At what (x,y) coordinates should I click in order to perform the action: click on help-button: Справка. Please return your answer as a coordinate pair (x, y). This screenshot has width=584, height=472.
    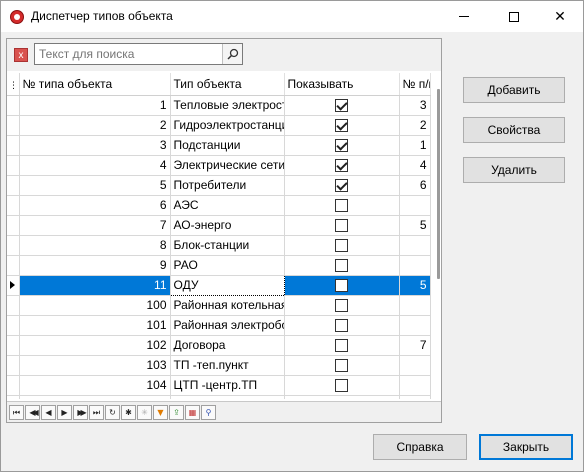
    Looking at the image, I should click on (420, 447).